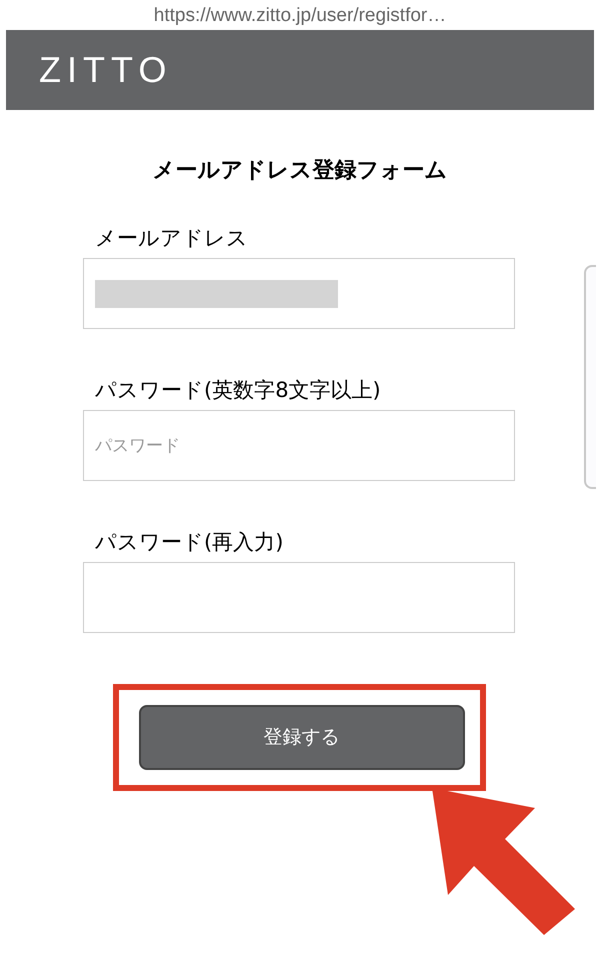 The width and height of the screenshot is (600, 965). What do you see at coordinates (189, 542) in the screenshot?
I see `field-label: パスワード(再入力)` at bounding box center [189, 542].